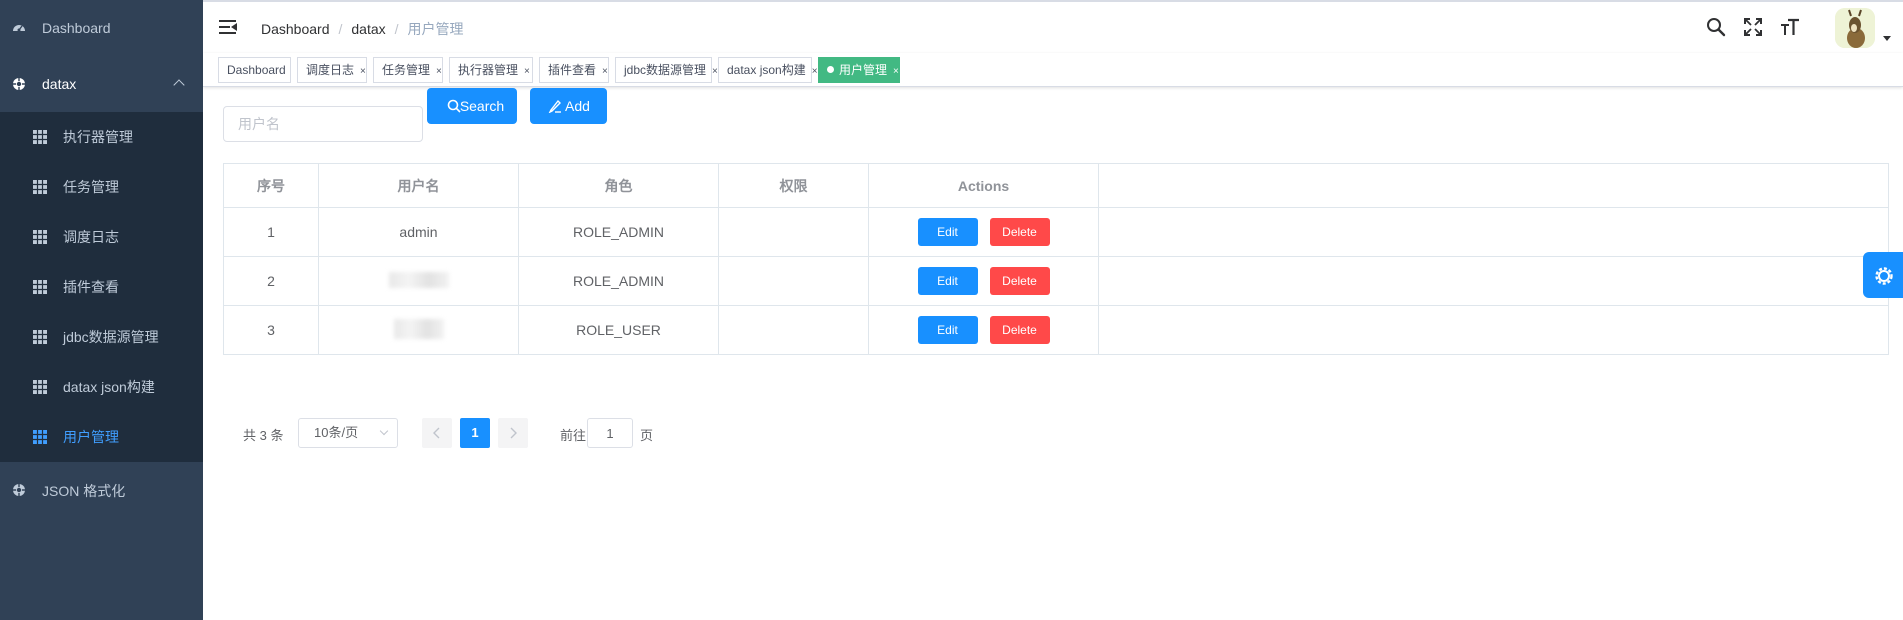  Describe the element at coordinates (618, 330) in the screenshot. I see `cell-role: ROLE_USER` at that location.